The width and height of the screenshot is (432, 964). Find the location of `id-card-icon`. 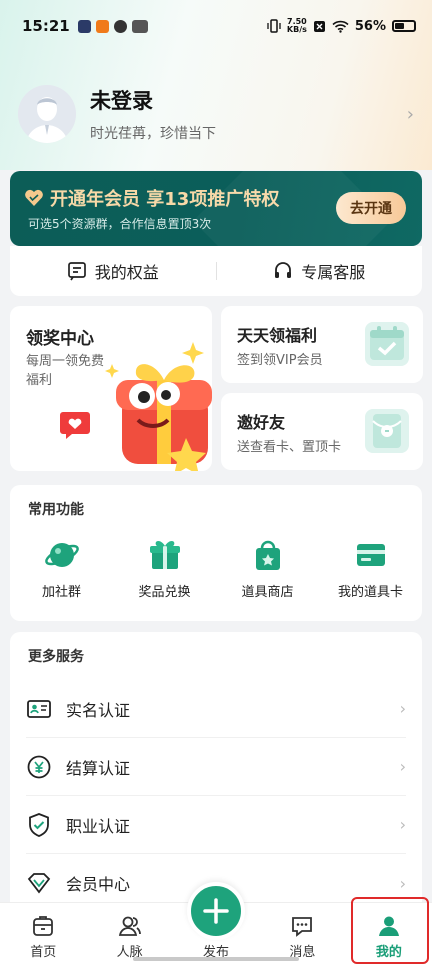

id-card-icon is located at coordinates (39, 708).